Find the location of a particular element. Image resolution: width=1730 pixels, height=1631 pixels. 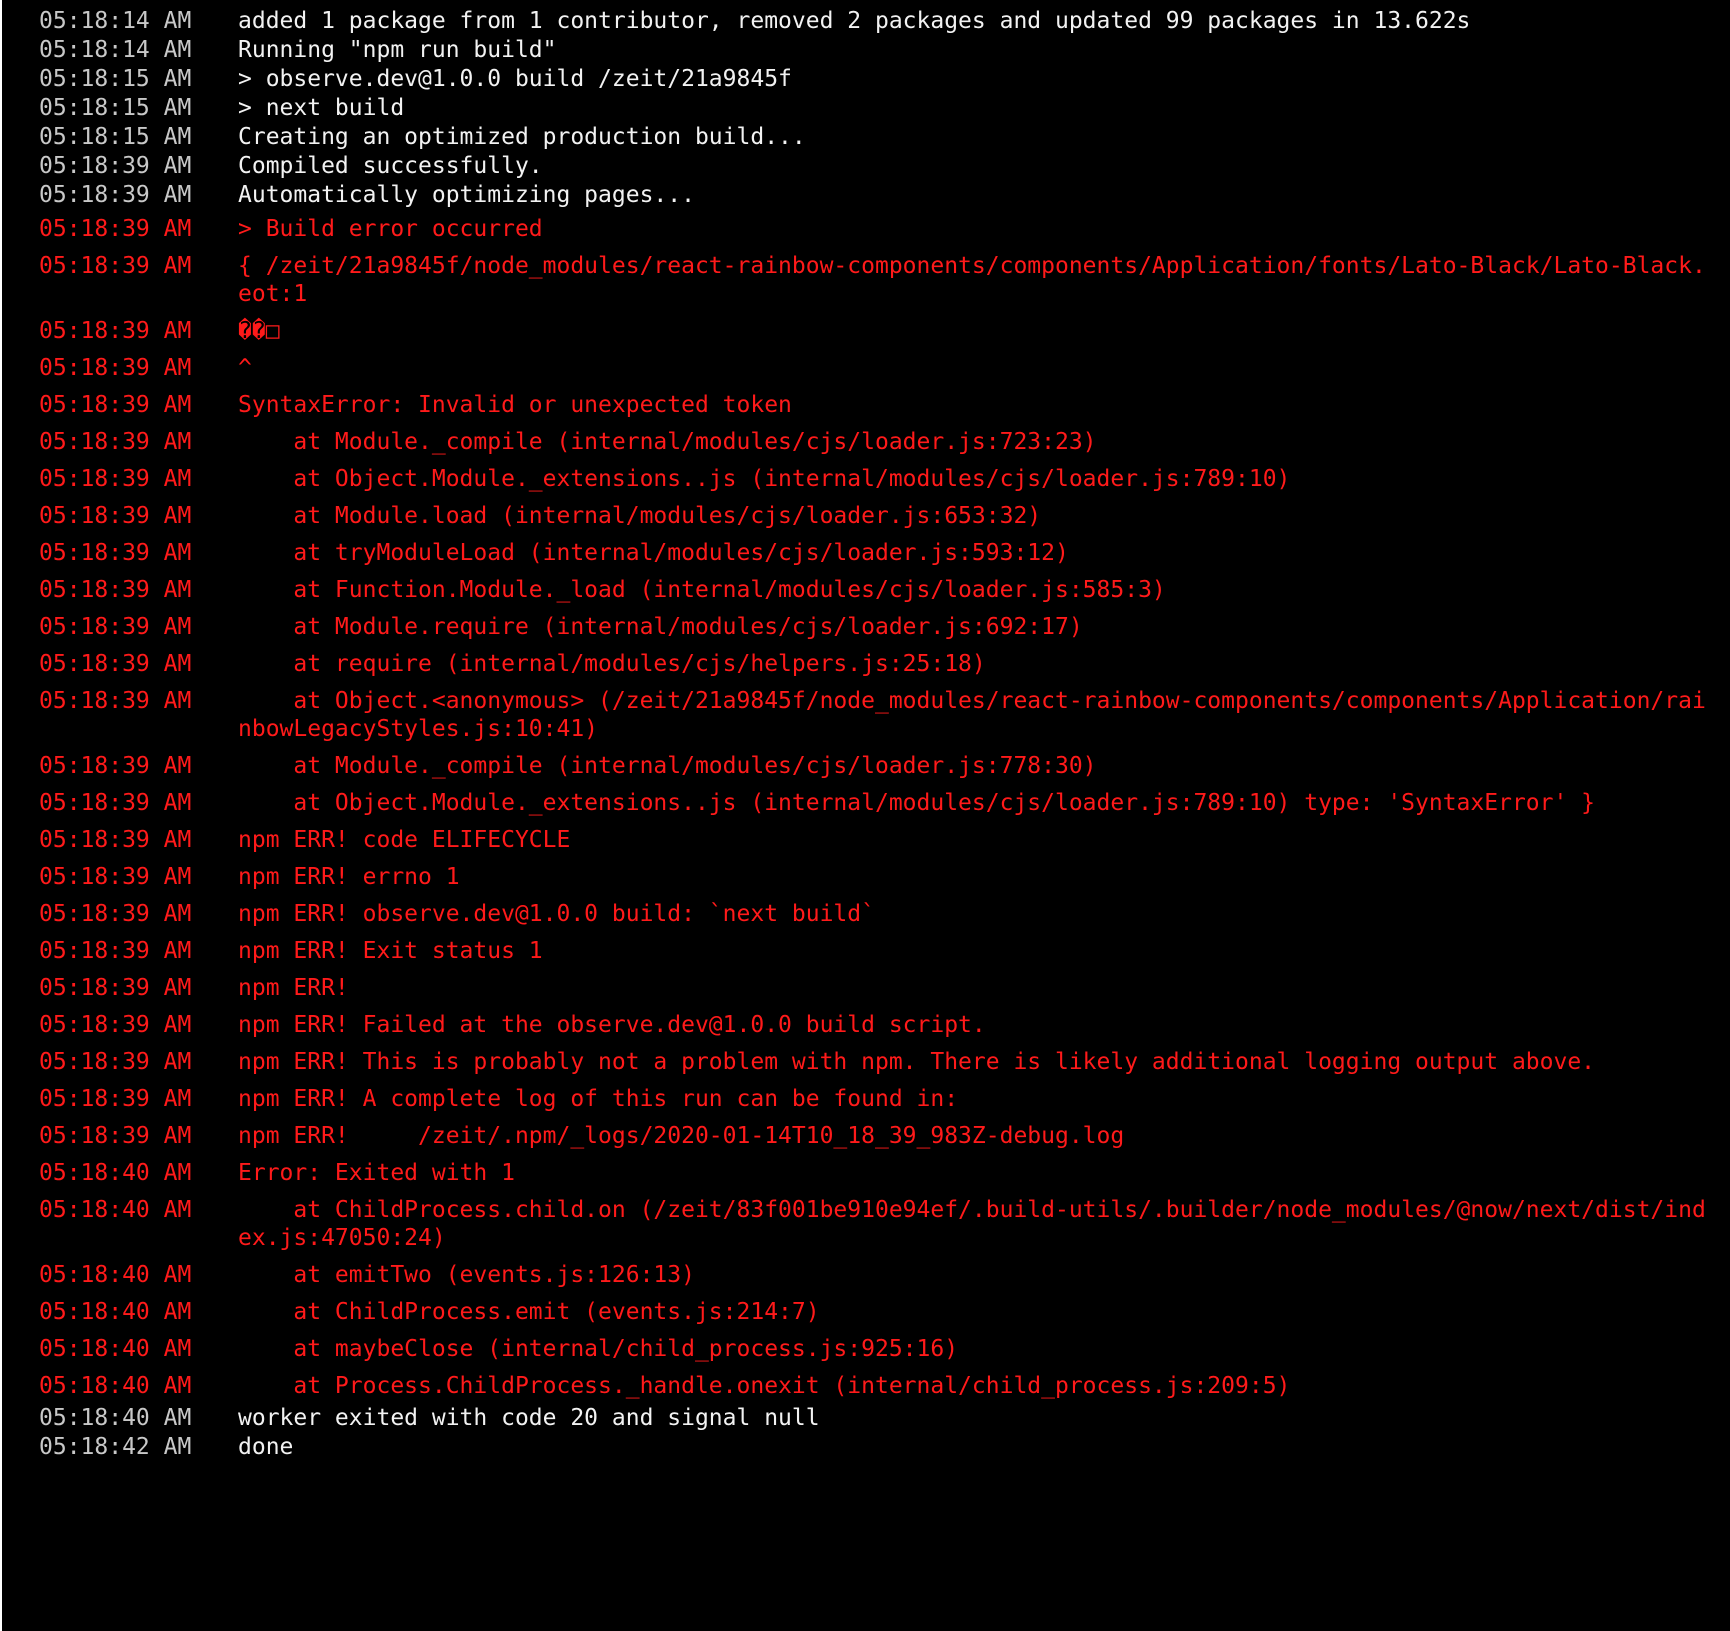

log-message: Compiled successfully. is located at coordinates (390, 166).